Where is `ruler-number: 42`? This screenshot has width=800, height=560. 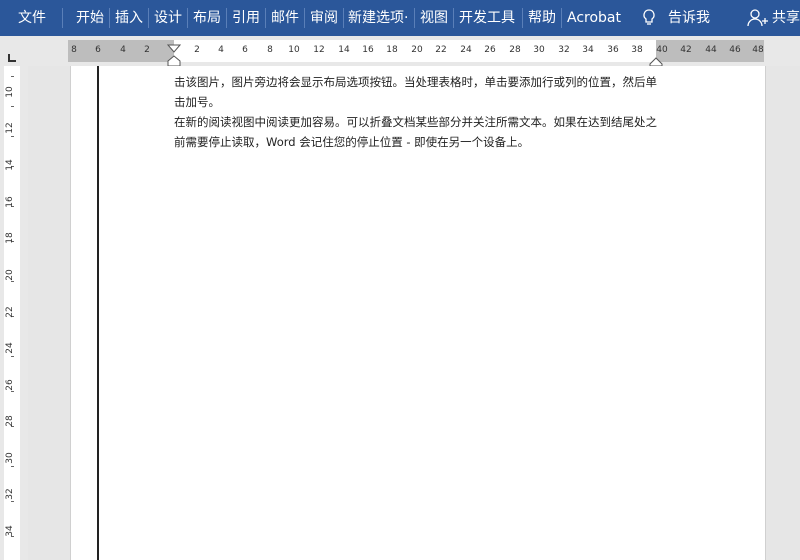 ruler-number: 42 is located at coordinates (686, 50).